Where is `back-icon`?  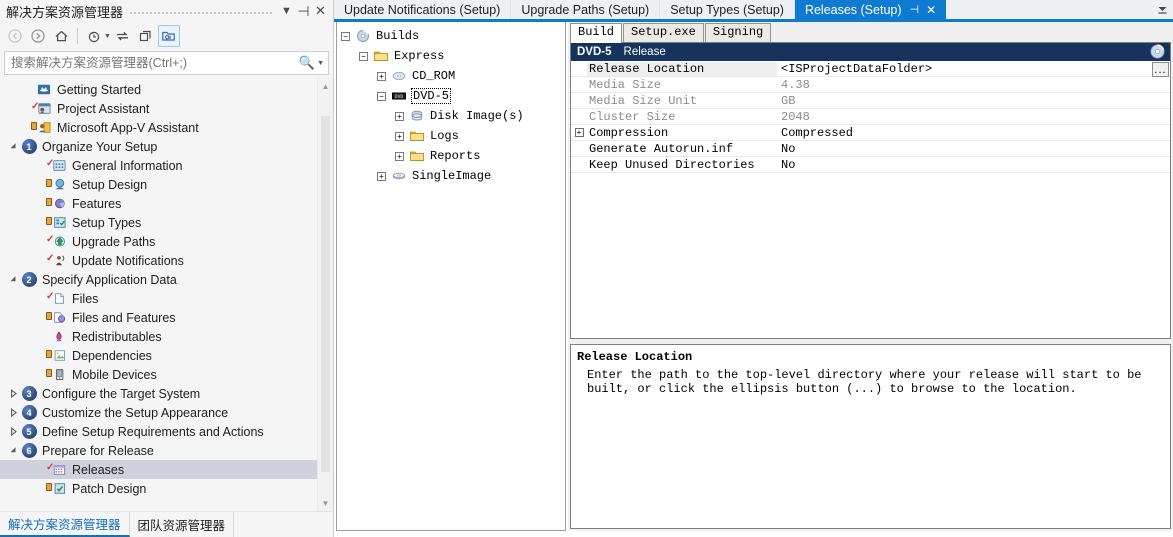 back-icon is located at coordinates (15, 36).